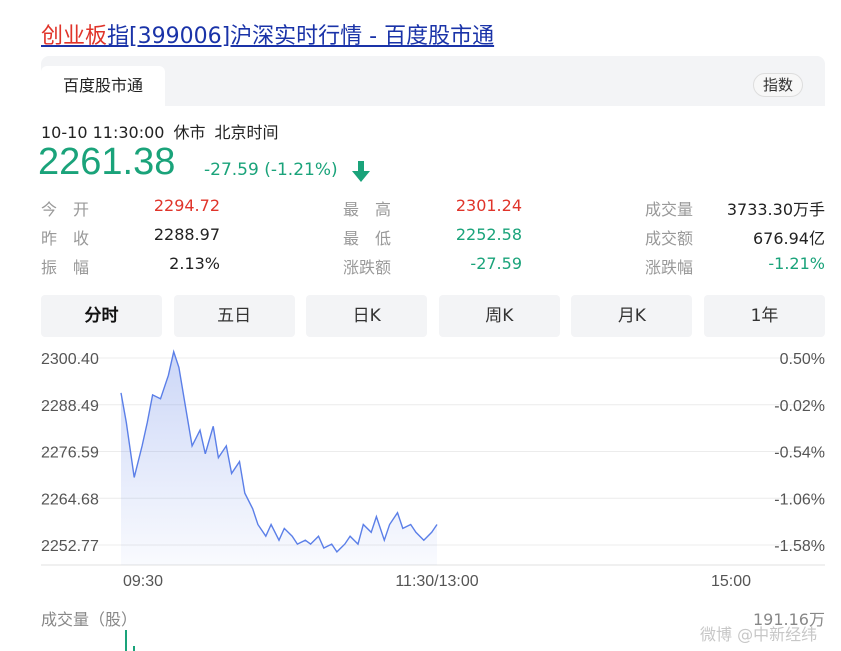  What do you see at coordinates (143, 581) in the screenshot?
I see `x-tick-label: 09:30` at bounding box center [143, 581].